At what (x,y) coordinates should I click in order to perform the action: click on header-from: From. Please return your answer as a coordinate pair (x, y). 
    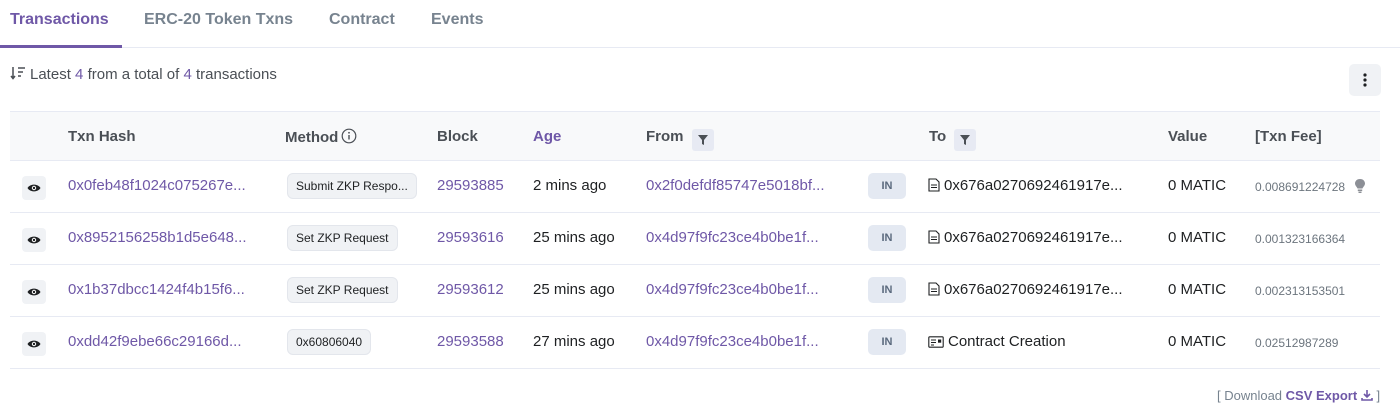
    Looking at the image, I should click on (680, 139).